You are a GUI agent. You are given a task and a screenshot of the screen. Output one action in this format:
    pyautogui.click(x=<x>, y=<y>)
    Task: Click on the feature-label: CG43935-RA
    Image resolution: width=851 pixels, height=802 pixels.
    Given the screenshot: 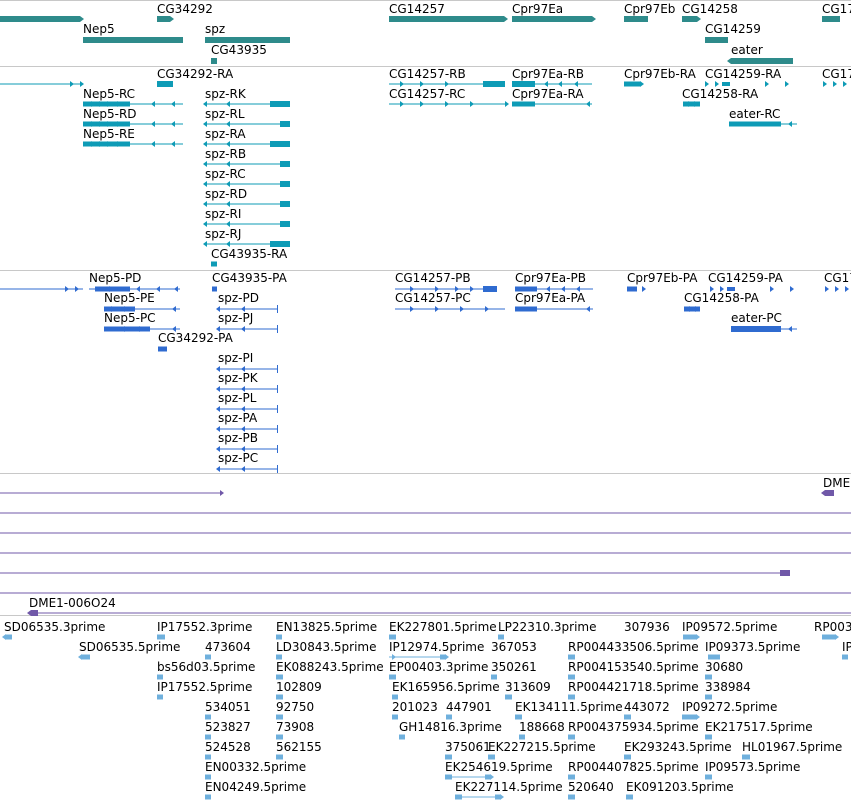 What is the action you would take?
    pyautogui.click(x=249, y=254)
    